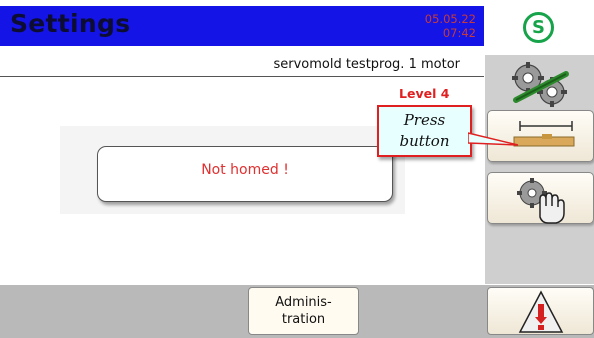 This screenshot has width=594, height=338. What do you see at coordinates (70, 23) in the screenshot?
I see `page-title: Settings` at bounding box center [70, 23].